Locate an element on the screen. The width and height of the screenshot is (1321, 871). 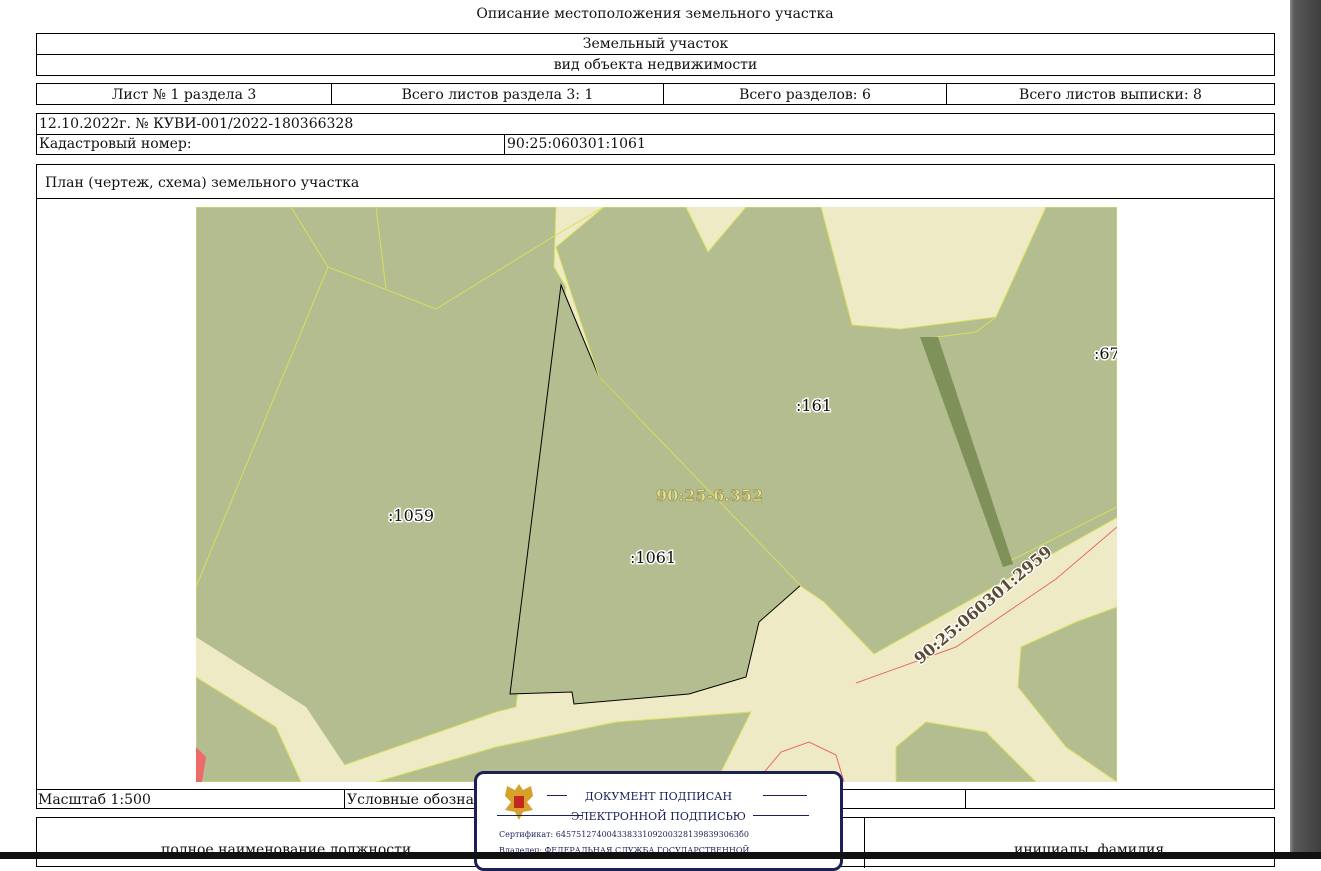
stamp-line-signed: ДОКУМЕНТ ПОДПИСАН is located at coordinates (658, 796).